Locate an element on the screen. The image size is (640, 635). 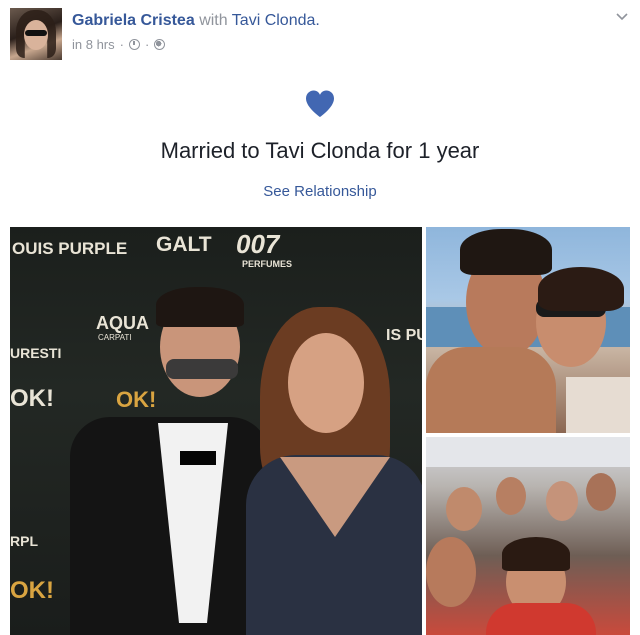
backdrop-text: URESTI is located at coordinates (36, 353).